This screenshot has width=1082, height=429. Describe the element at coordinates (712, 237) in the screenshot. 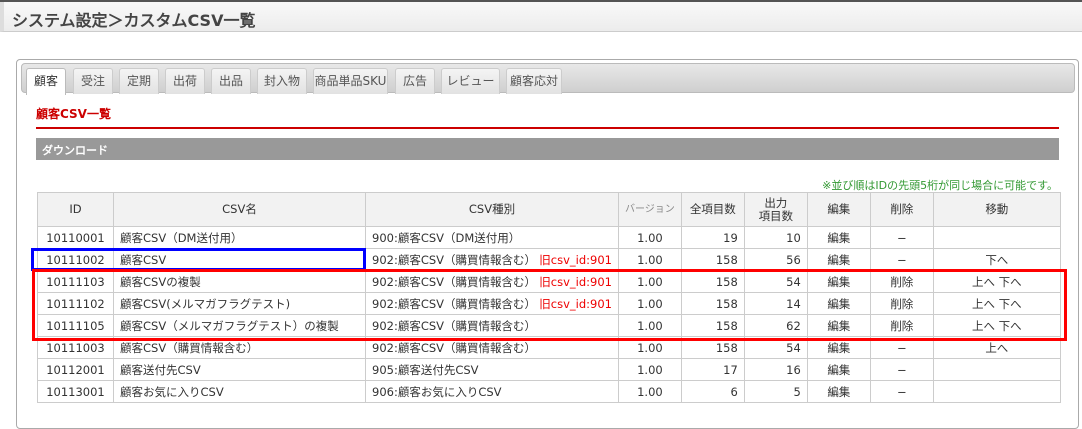

I see `cell-total: 19` at that location.